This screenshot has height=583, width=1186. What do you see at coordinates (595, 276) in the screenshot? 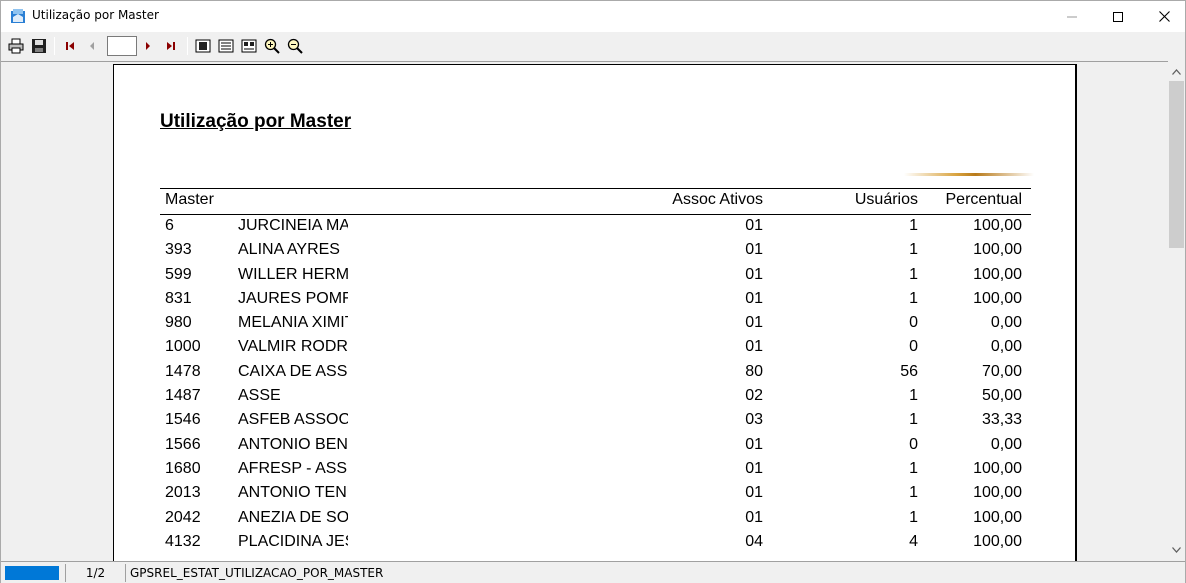
I see `table-row: 599 WILLER HERM 01 1 100,00` at bounding box center [595, 276].